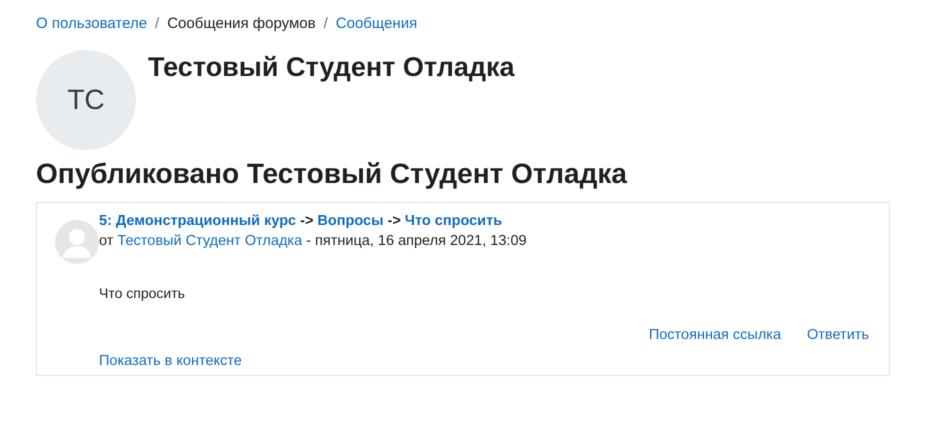  Describe the element at coordinates (838, 335) in the screenshot. I see `action-link: Ответить` at that location.